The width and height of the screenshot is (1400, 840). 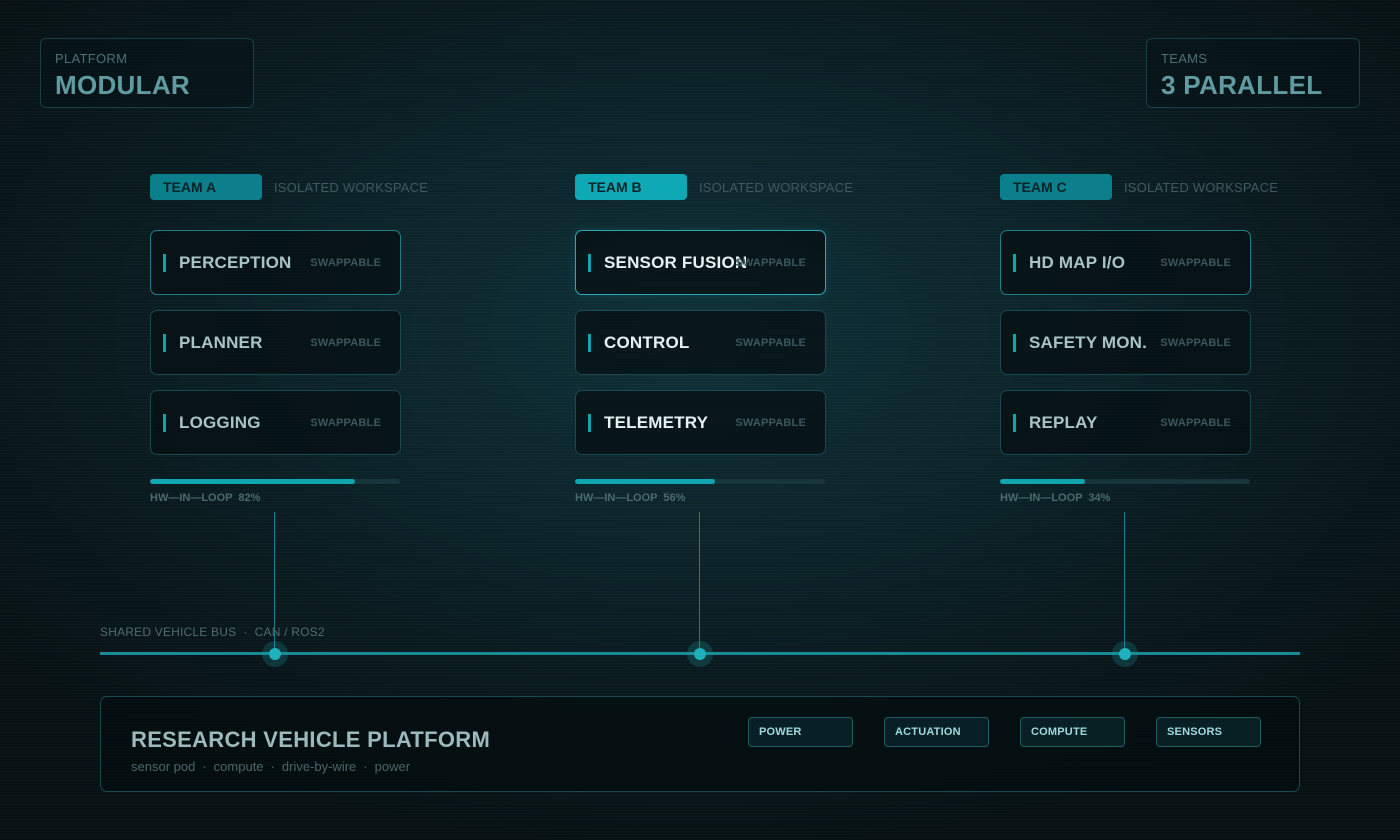 What do you see at coordinates (631, 187) in the screenshot?
I see `team-b-tag: TEAM B` at bounding box center [631, 187].